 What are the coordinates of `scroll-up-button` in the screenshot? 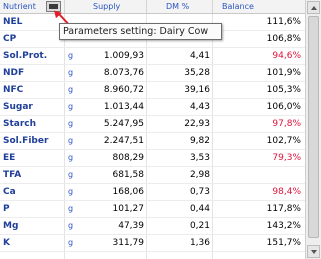 It's located at (313, 7).